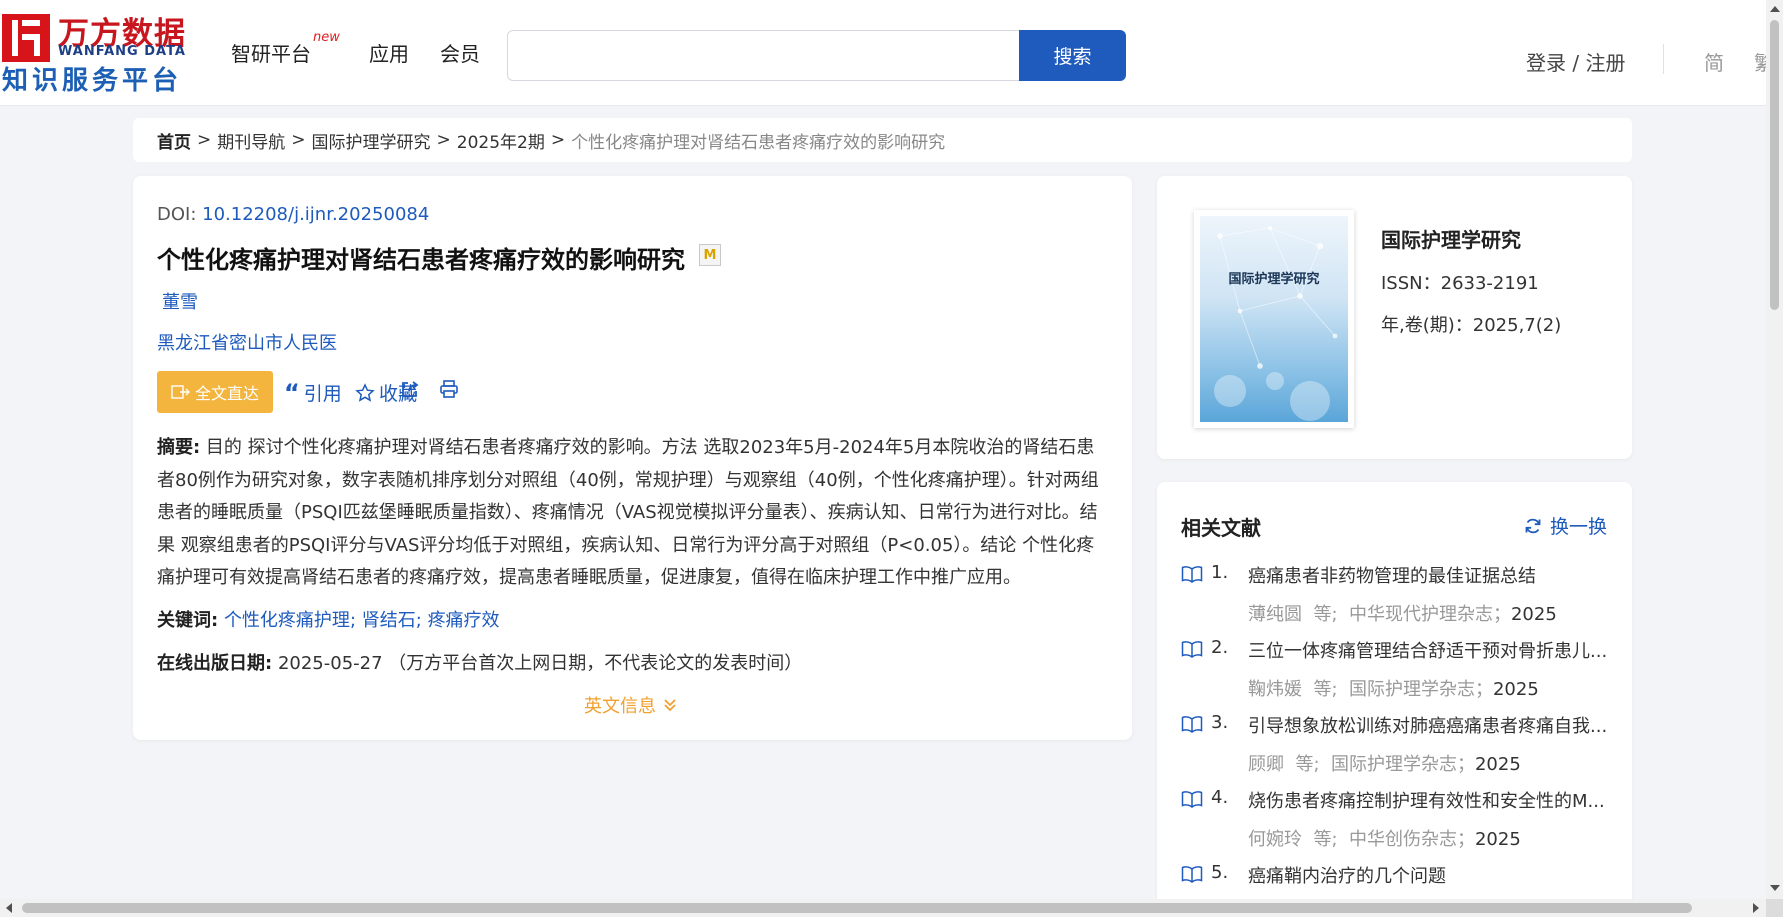 The width and height of the screenshot is (1783, 917). What do you see at coordinates (251, 140) in the screenshot?
I see `breadcrumb-journal-nav: 期刊导航` at bounding box center [251, 140].